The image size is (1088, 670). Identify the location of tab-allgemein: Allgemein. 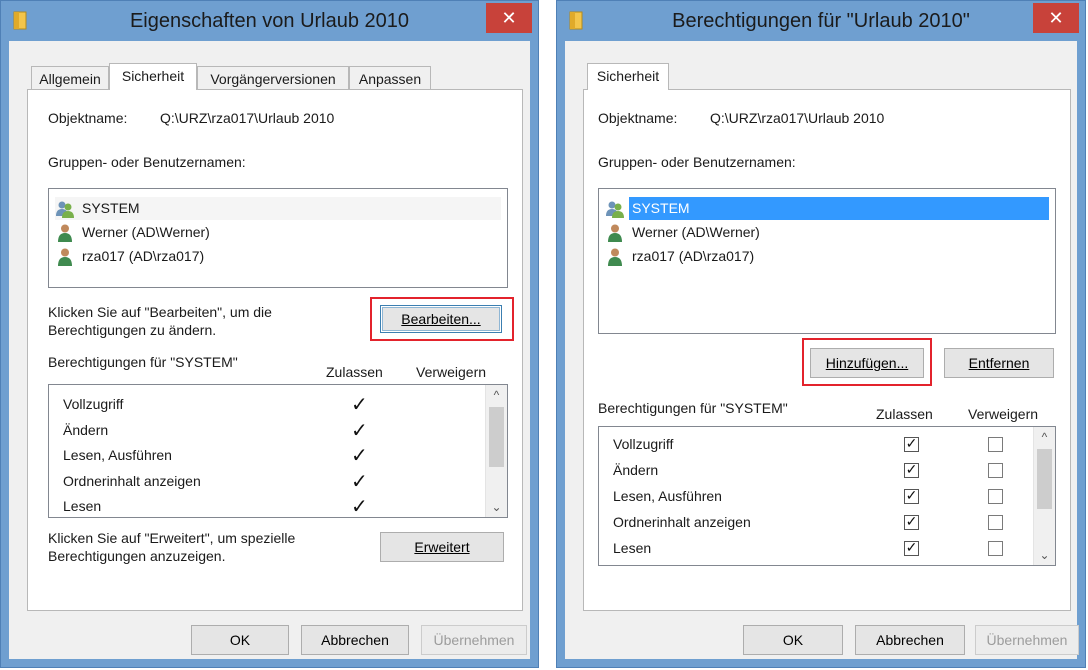
(70, 78).